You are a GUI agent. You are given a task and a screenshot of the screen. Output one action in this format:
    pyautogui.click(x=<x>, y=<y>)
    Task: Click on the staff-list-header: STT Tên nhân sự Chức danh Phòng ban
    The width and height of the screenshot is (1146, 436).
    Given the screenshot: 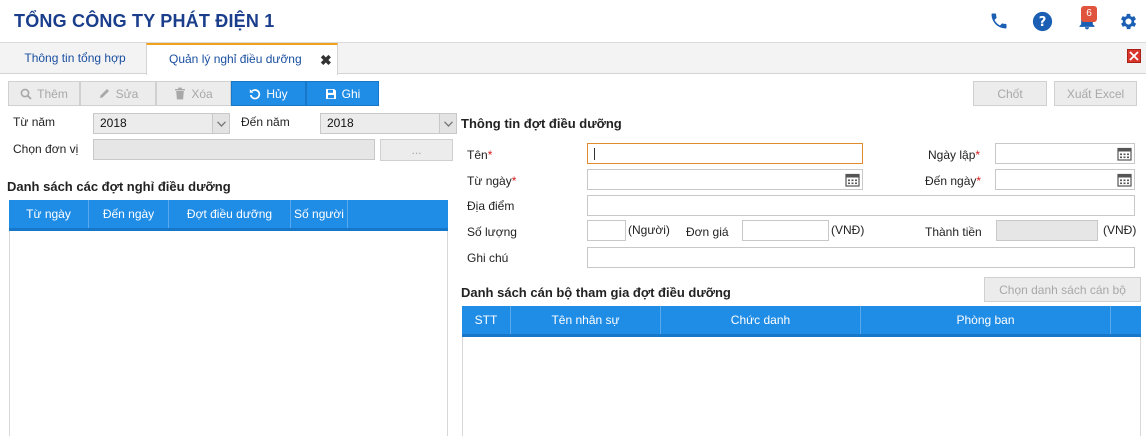 What is the action you would take?
    pyautogui.click(x=801, y=320)
    